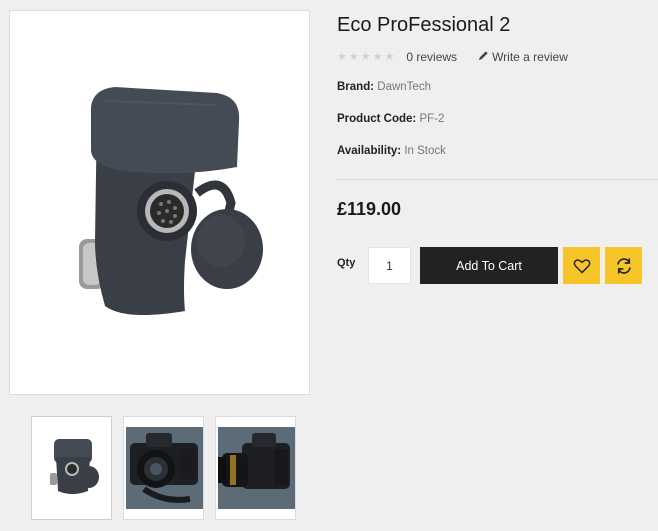 This screenshot has height=531, width=658. I want to click on write-review-link: Write a review, so click(523, 57).